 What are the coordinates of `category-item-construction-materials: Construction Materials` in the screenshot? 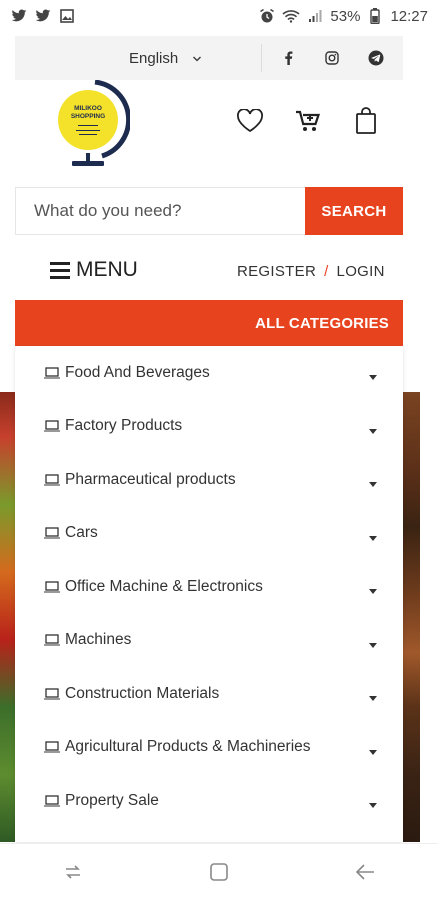 It's located at (209, 694).